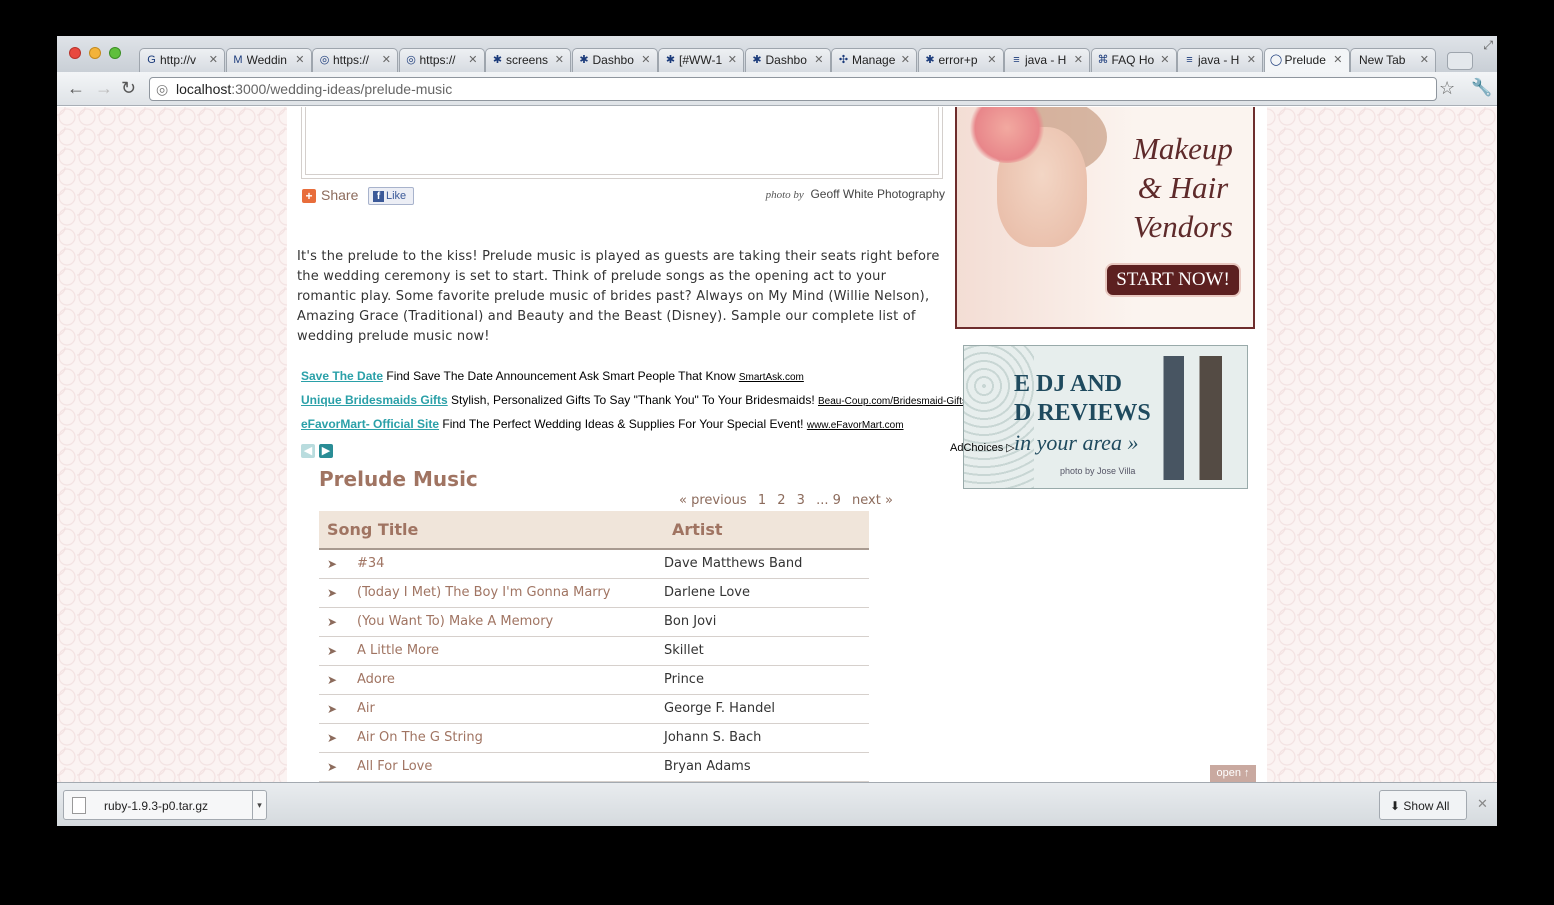 The width and height of the screenshot is (1554, 905). I want to click on song-title-link: Air On The G String, so click(510, 738).